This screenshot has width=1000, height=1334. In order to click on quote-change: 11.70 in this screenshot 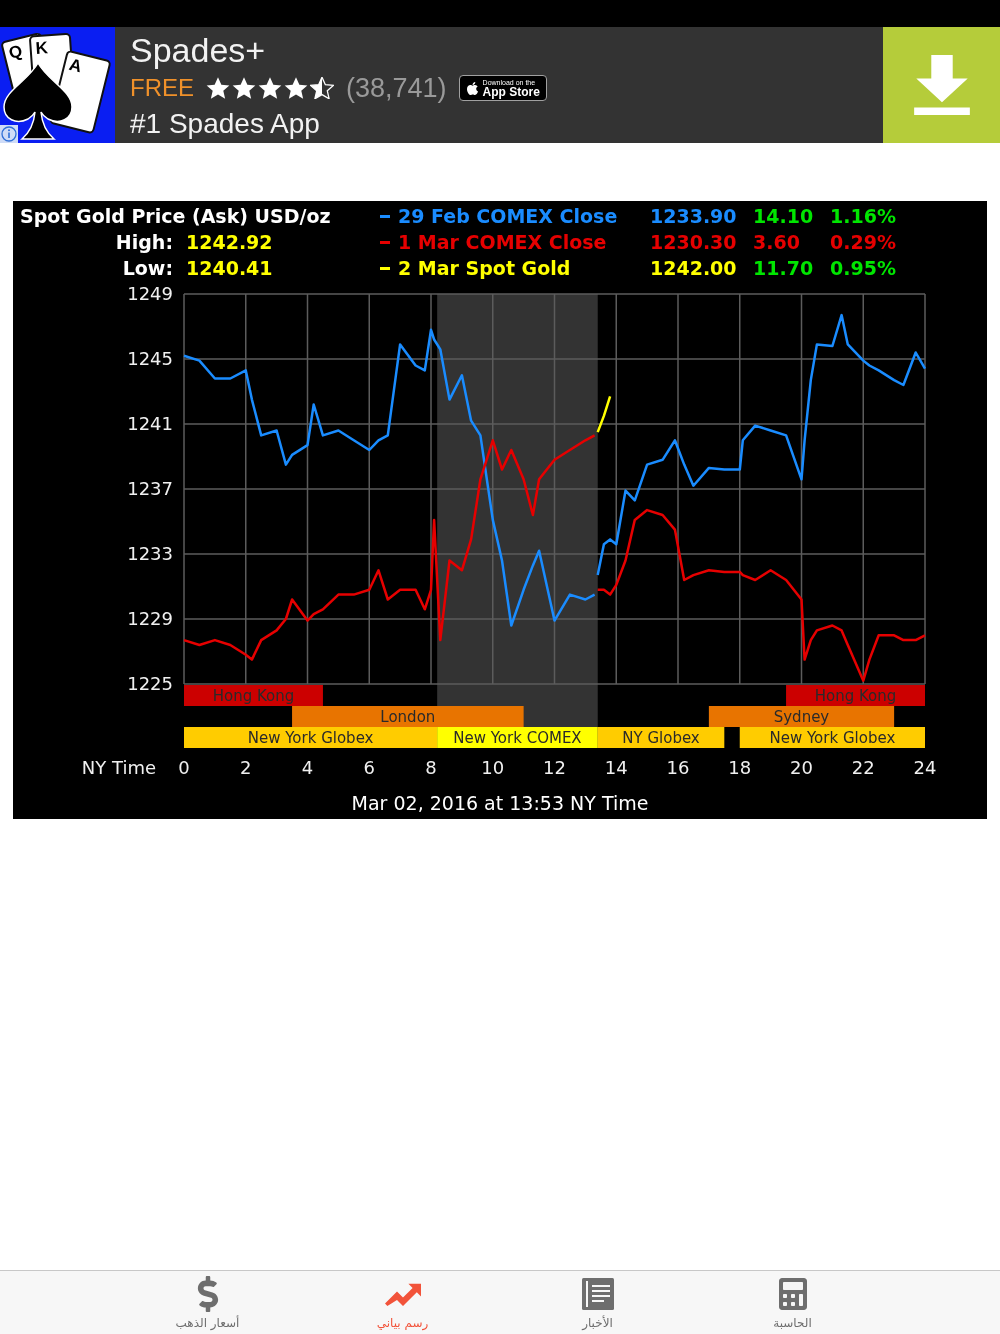, I will do `click(783, 268)`.